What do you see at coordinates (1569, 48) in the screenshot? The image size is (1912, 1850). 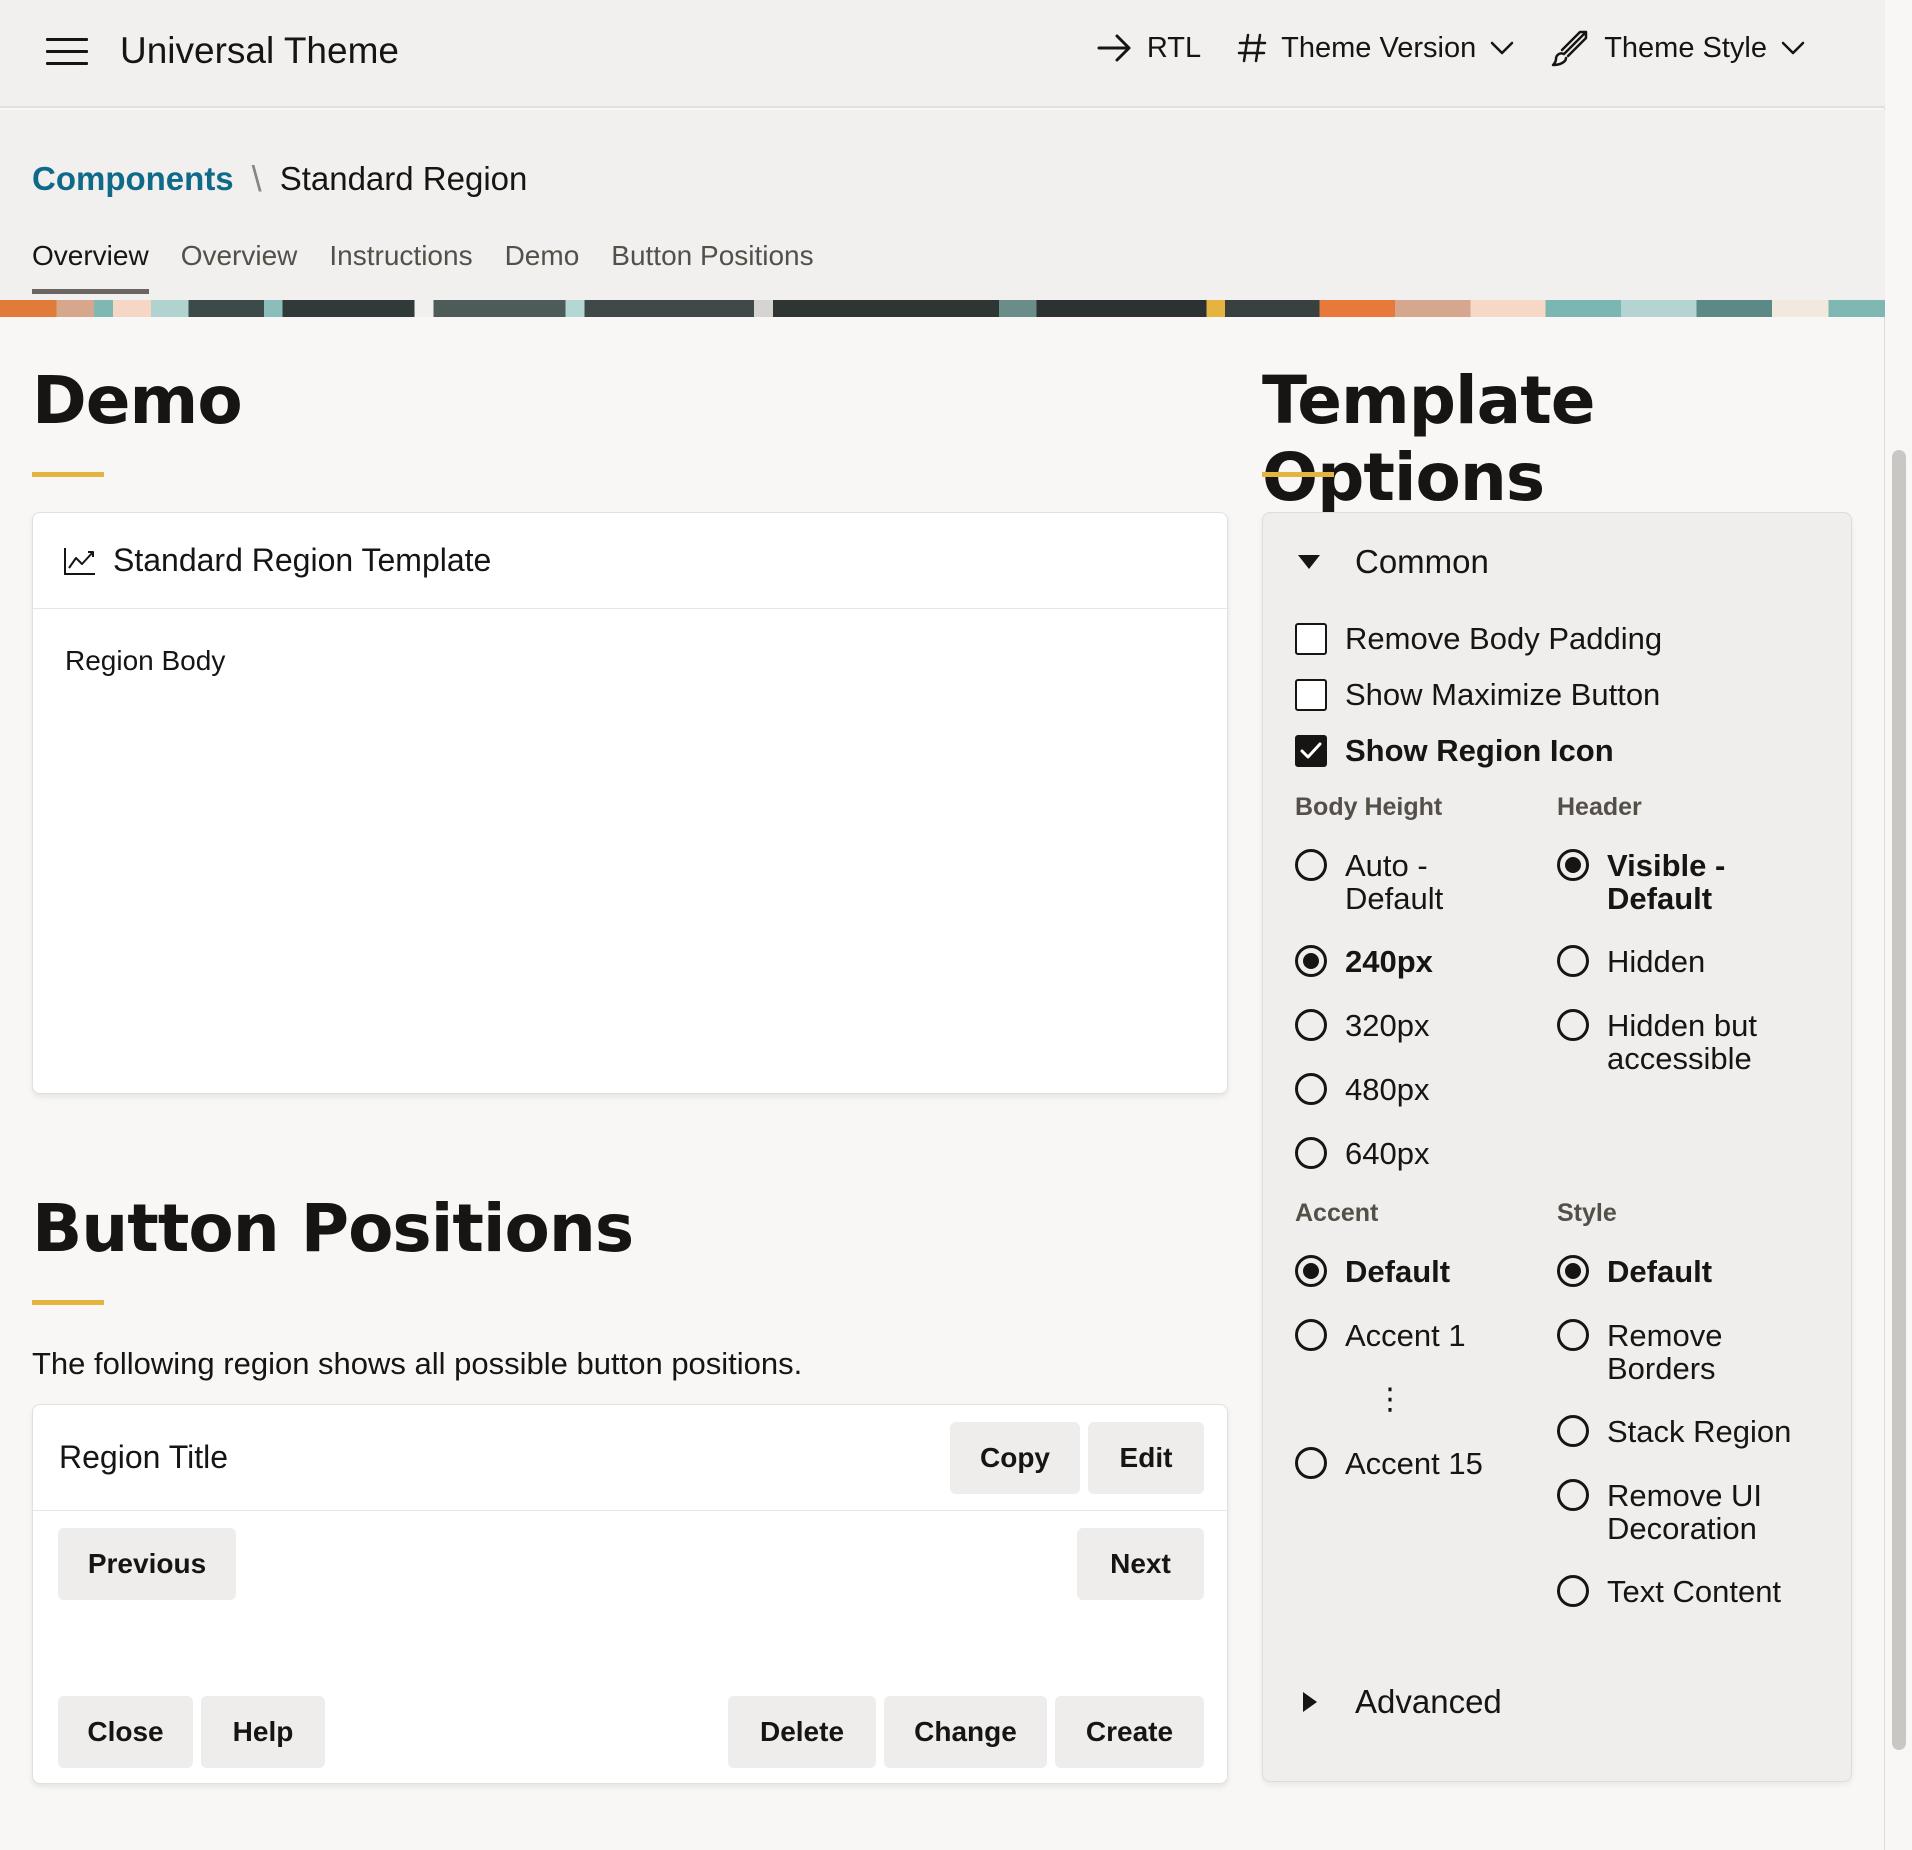 I see `brush-icon` at bounding box center [1569, 48].